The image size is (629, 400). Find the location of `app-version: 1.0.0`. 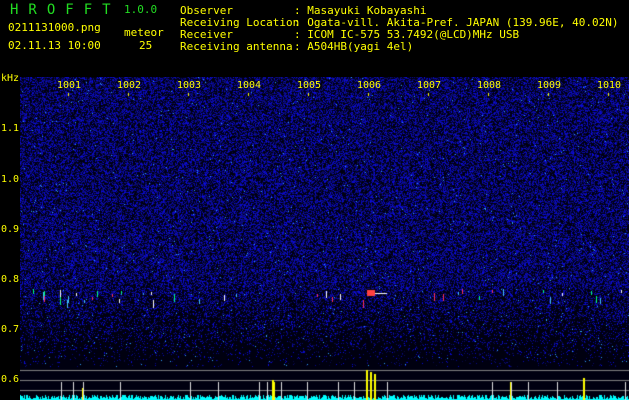

app-version: 1.0.0 is located at coordinates (141, 9).